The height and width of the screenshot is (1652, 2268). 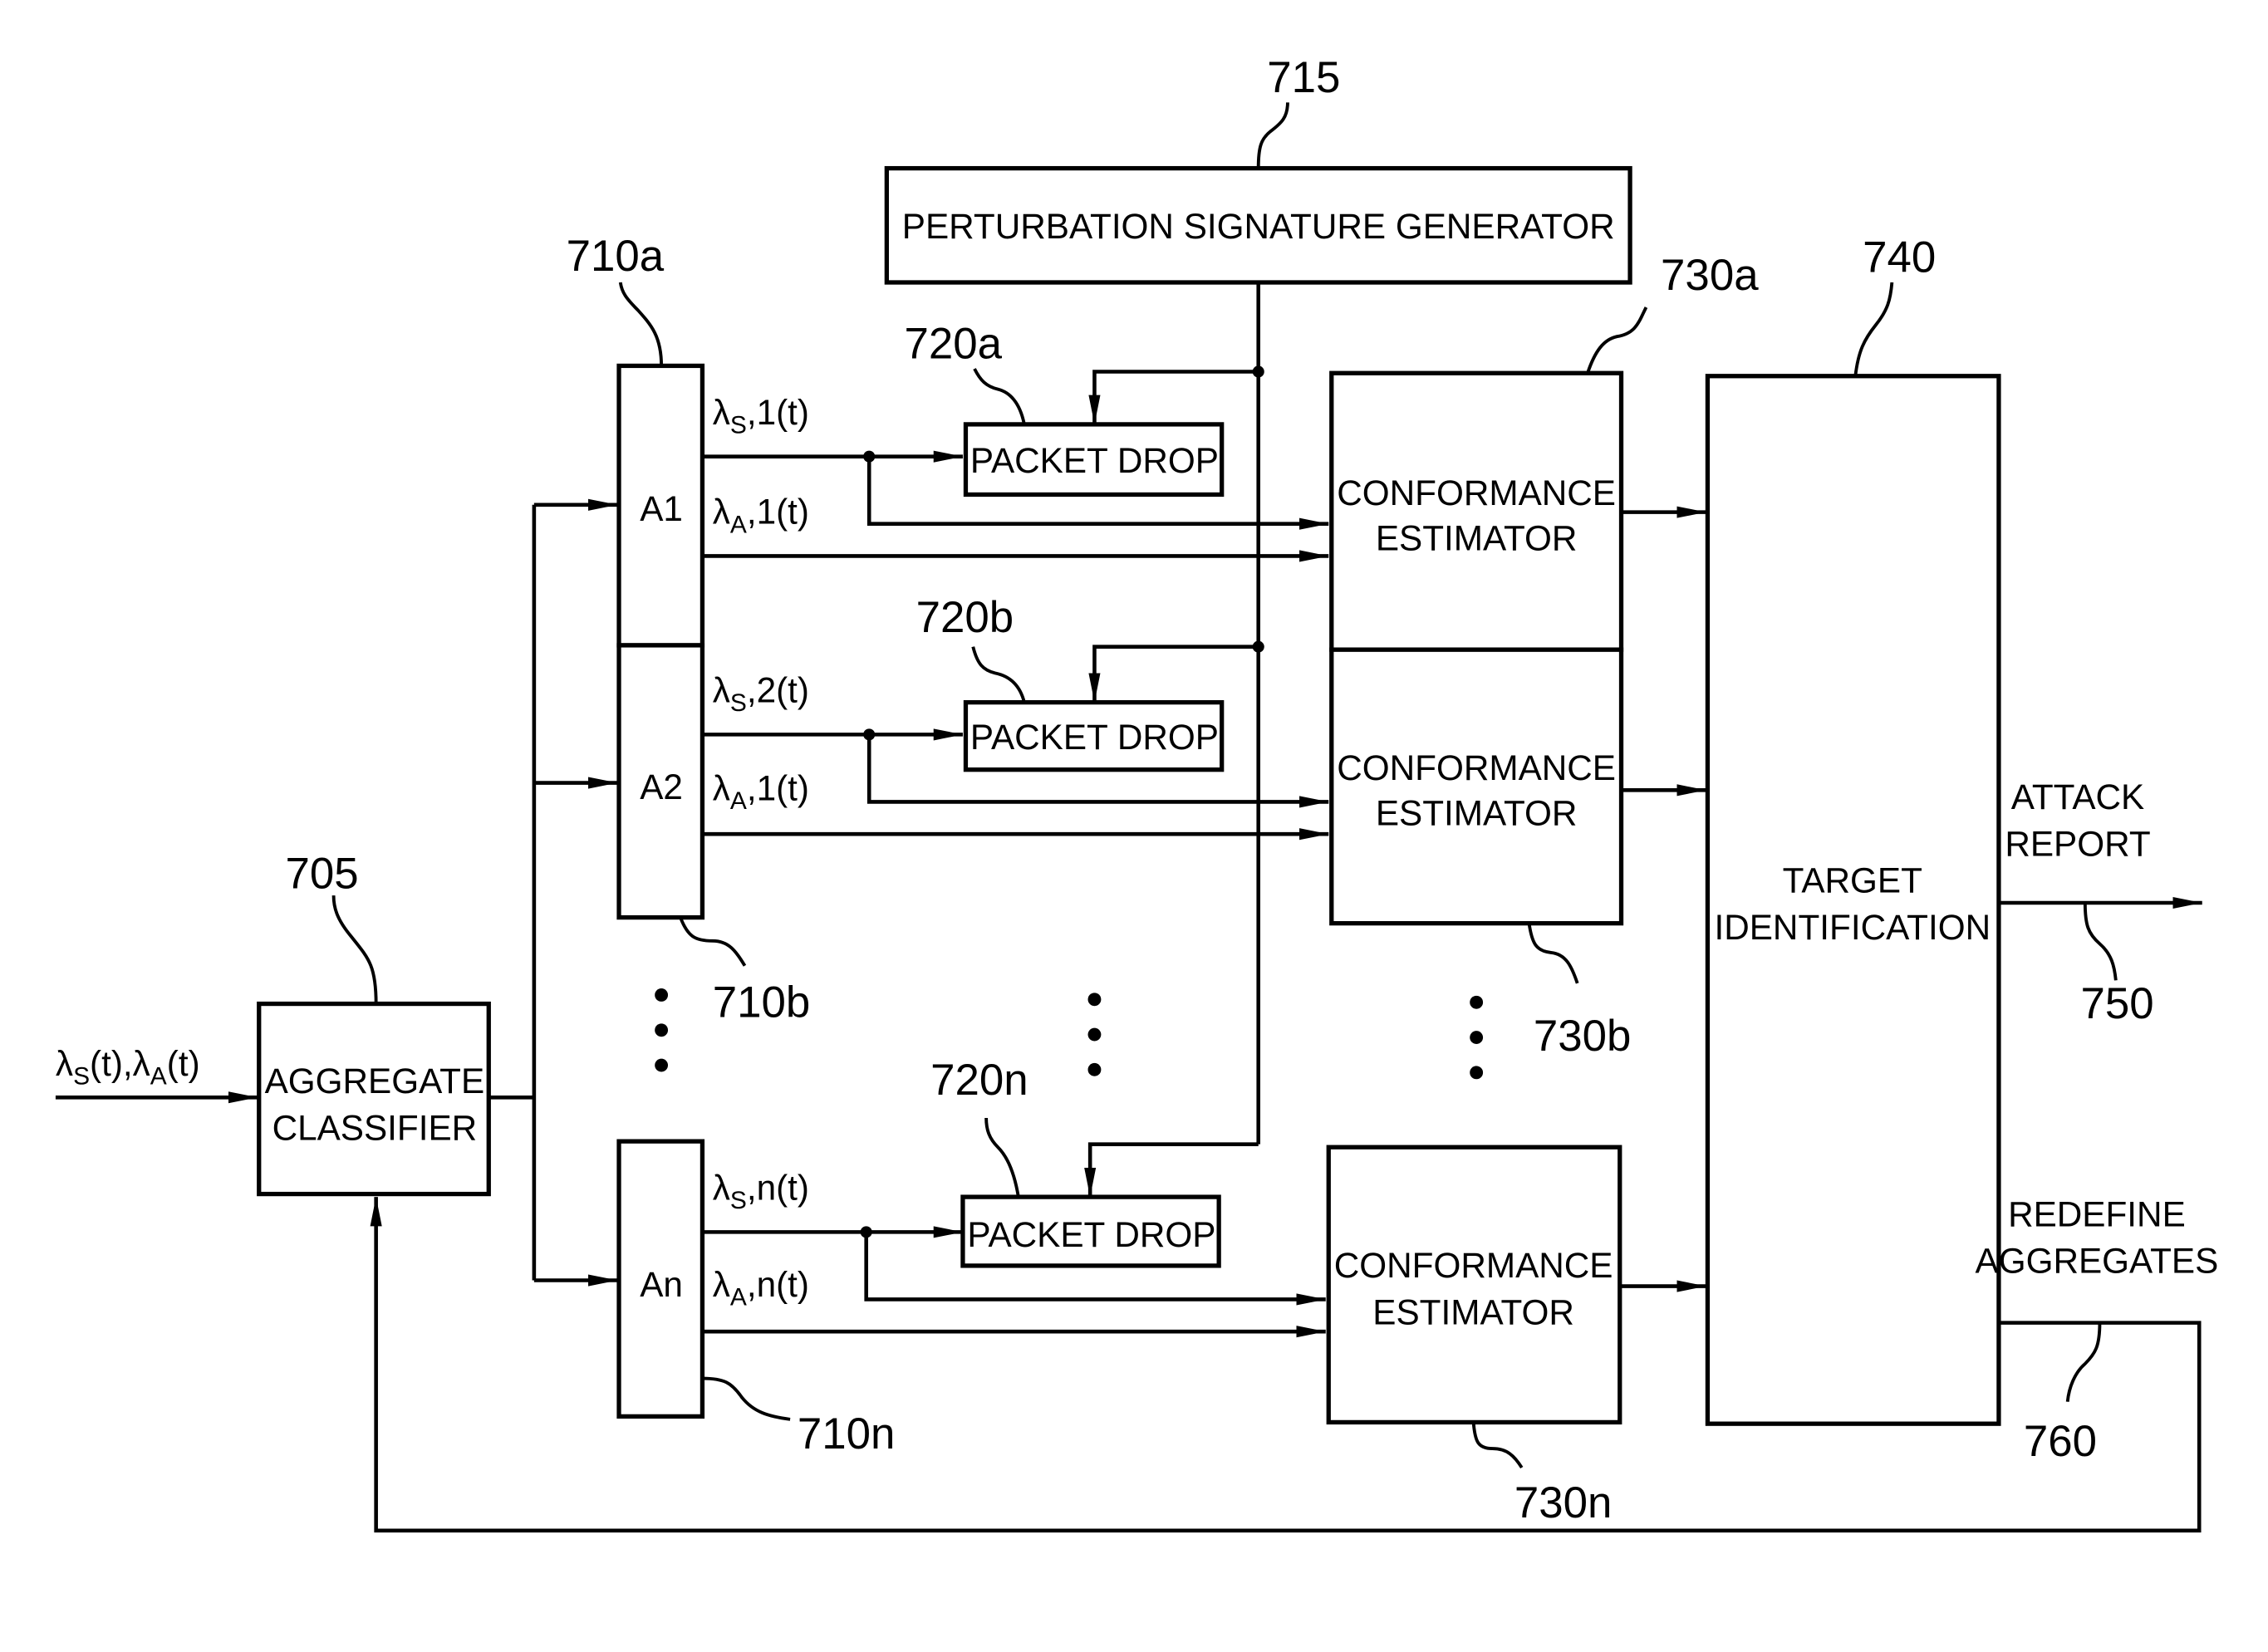 I want to click on signal-label-a1: λA,1(t), so click(x=761, y=516).